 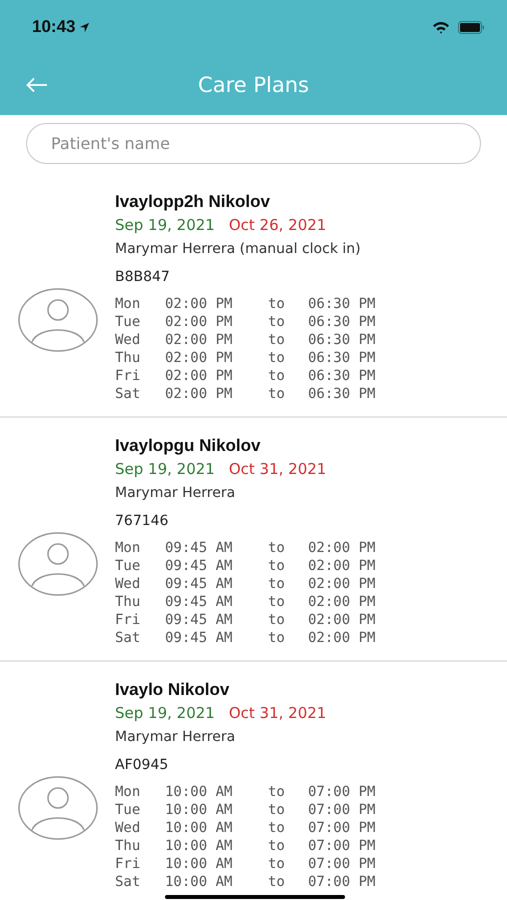 What do you see at coordinates (193, 202) in the screenshot?
I see `patient-name: Ivaylopp2h Nikolov` at bounding box center [193, 202].